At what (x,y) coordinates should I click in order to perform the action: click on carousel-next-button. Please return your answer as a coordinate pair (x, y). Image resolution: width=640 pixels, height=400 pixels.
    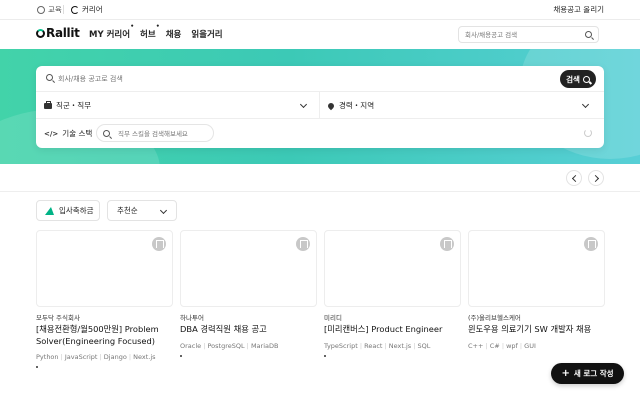
    Looking at the image, I should click on (596, 178).